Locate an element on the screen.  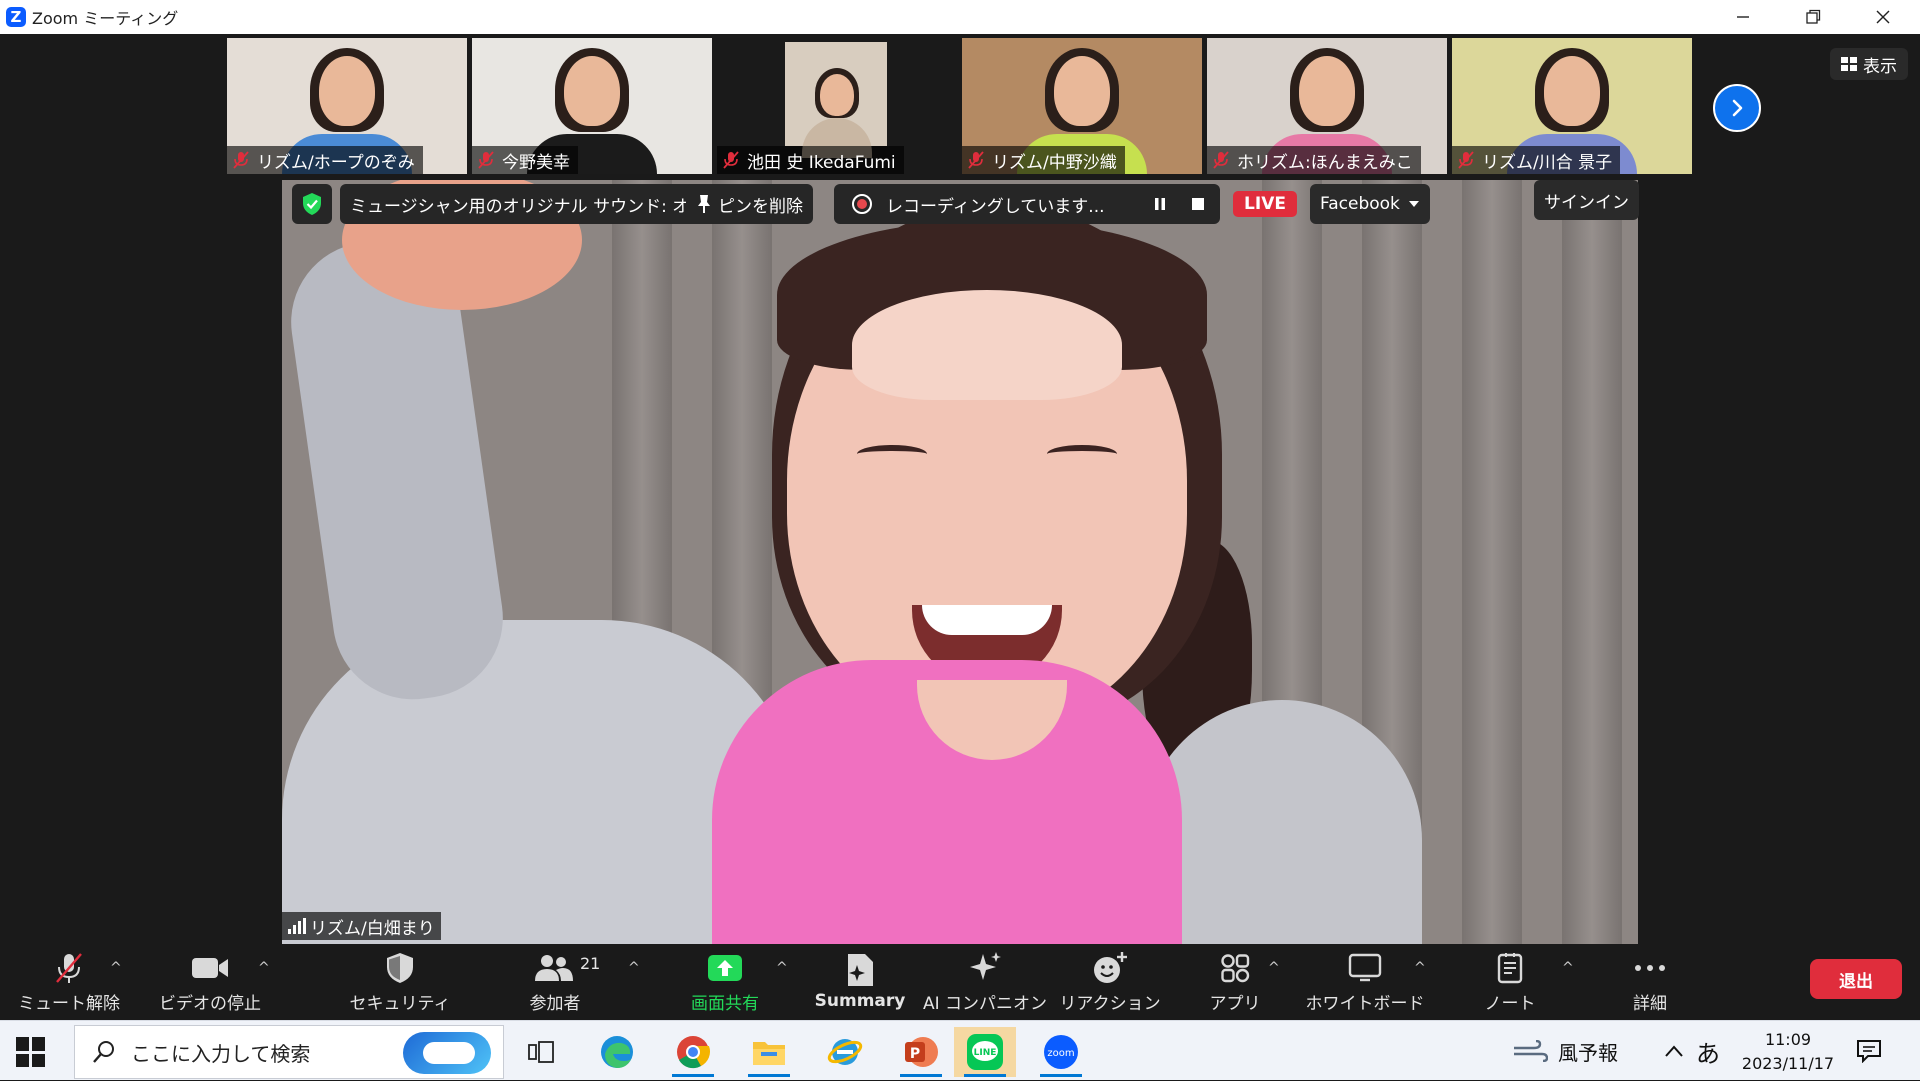
pin-icon is located at coordinates (704, 204).